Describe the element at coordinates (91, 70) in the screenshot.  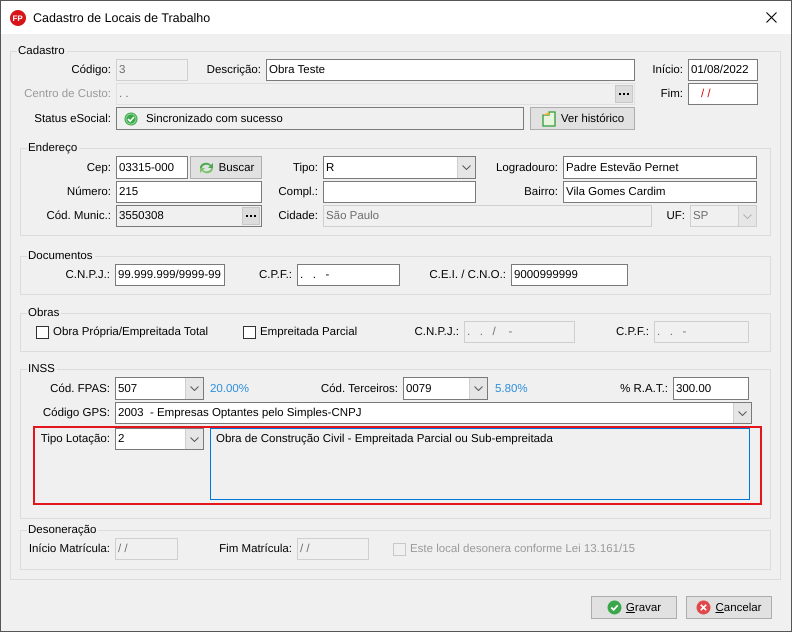
I see `field-label: Código:` at that location.